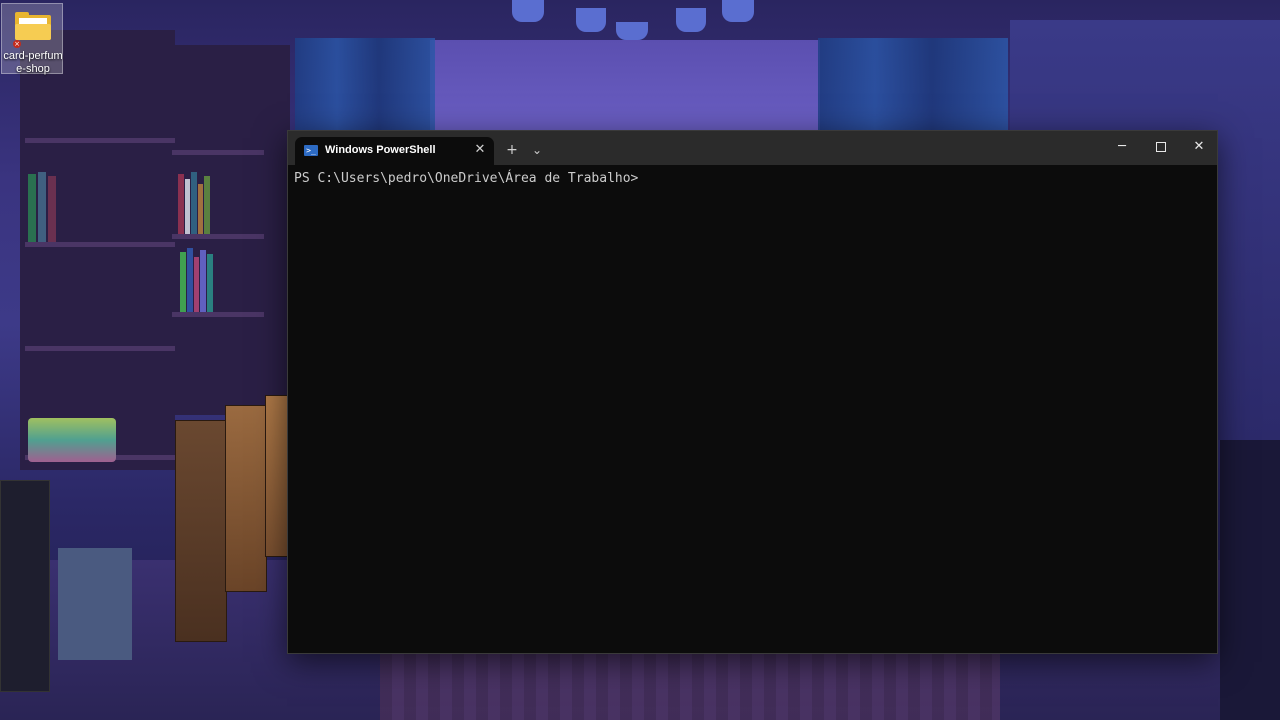 The height and width of the screenshot is (720, 1280). Describe the element at coordinates (311, 150) in the screenshot. I see `powershell-icon: >_` at that location.